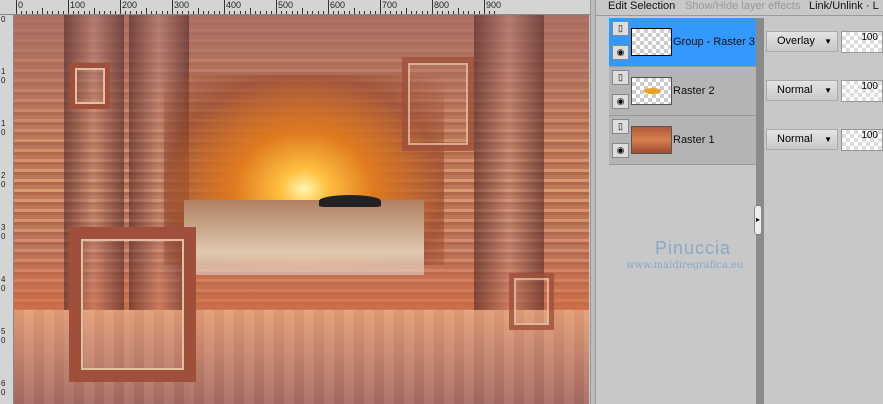 Image resolution: width=883 pixels, height=404 pixels. I want to click on ruler-label: 4 0, so click(3, 284).